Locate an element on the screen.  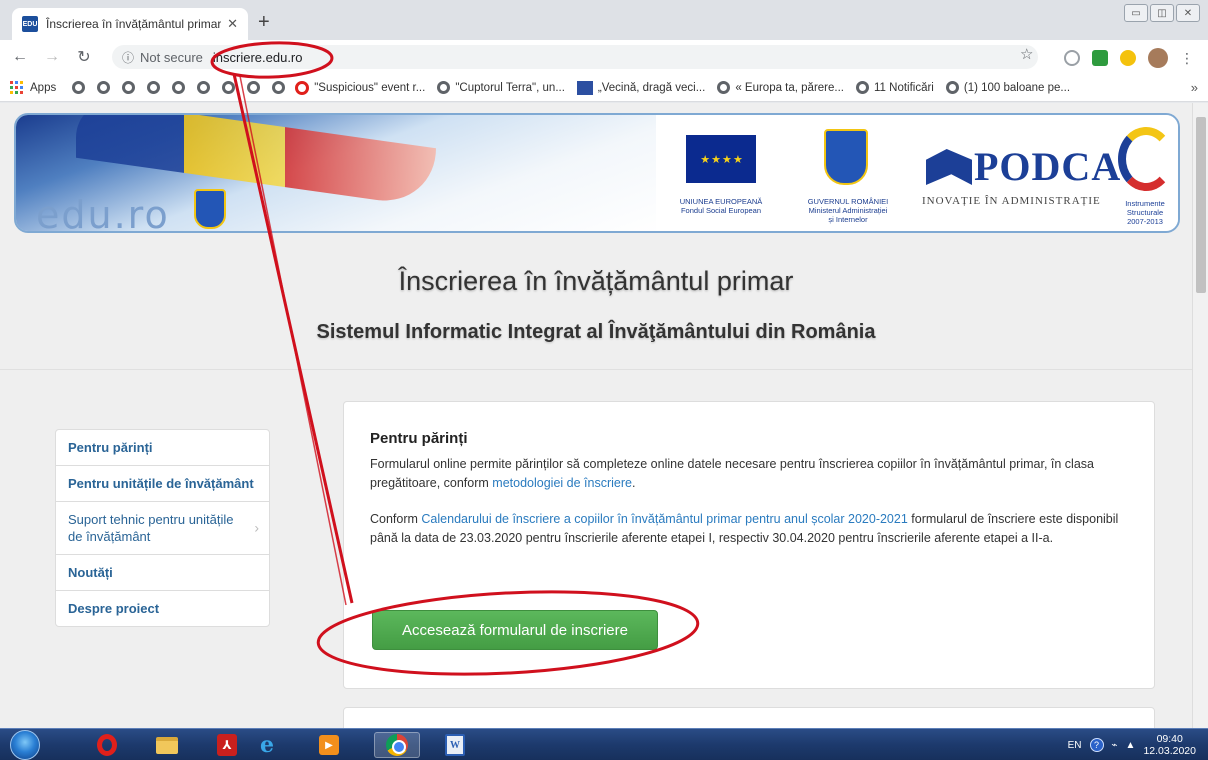
word-icon: W is located at coordinates (455, 745).